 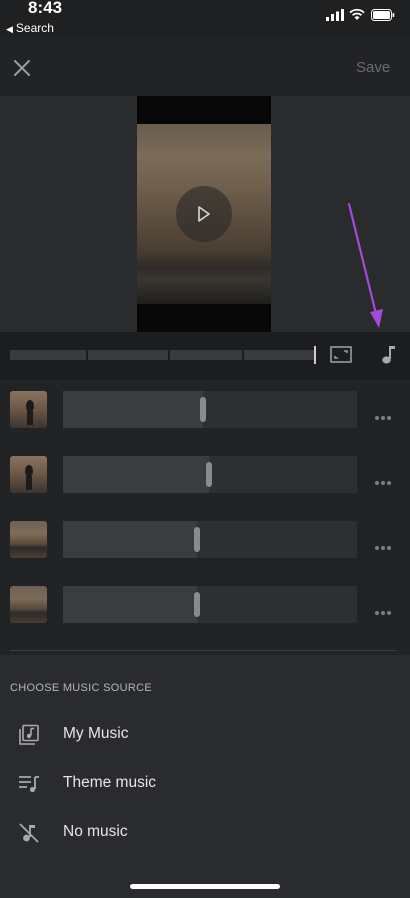 I want to click on fit-screen-icon, so click(x=341, y=354).